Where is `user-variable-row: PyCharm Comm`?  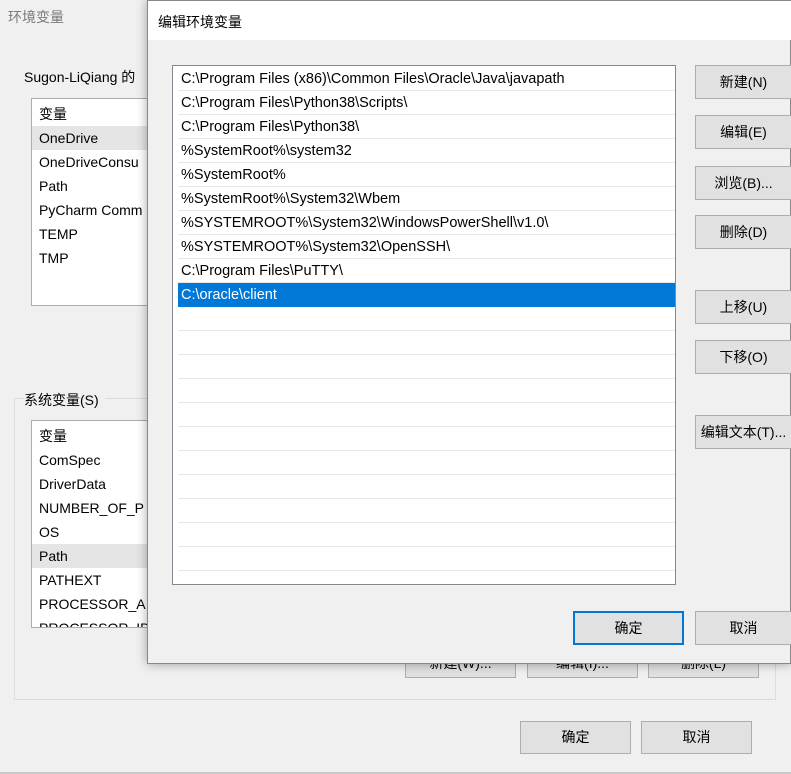 user-variable-row: PyCharm Comm is located at coordinates (90, 210).